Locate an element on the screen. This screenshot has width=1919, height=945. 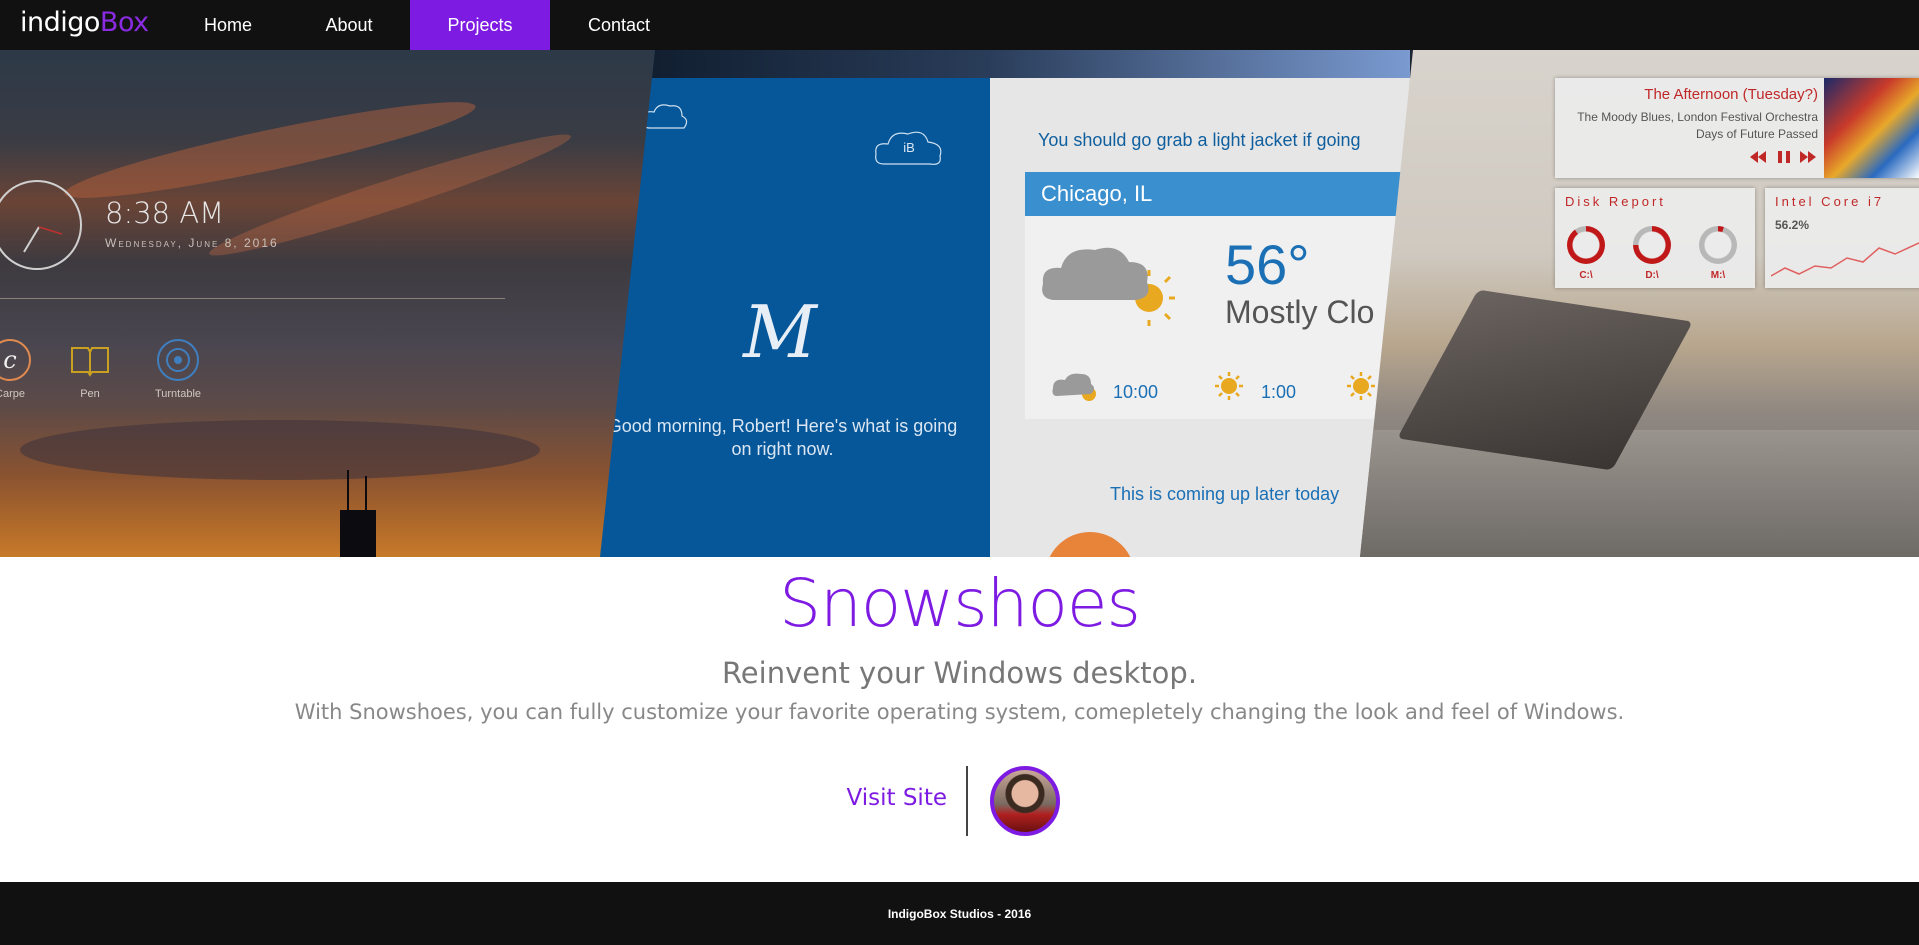
footer: IndigoBox Studios - 2016 is located at coordinates (959, 913).